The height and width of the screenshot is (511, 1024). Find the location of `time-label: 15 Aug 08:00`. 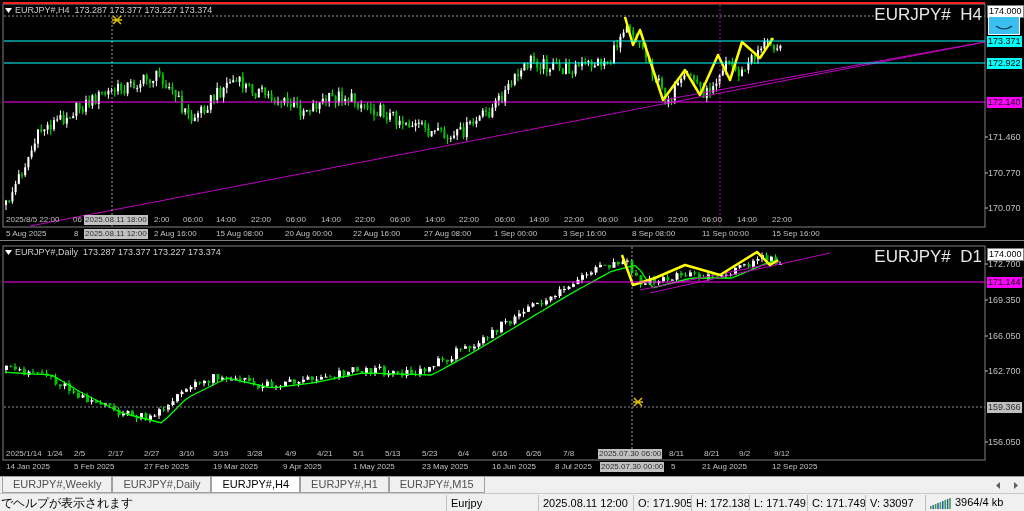

time-label: 15 Aug 08:00 is located at coordinates (240, 234).